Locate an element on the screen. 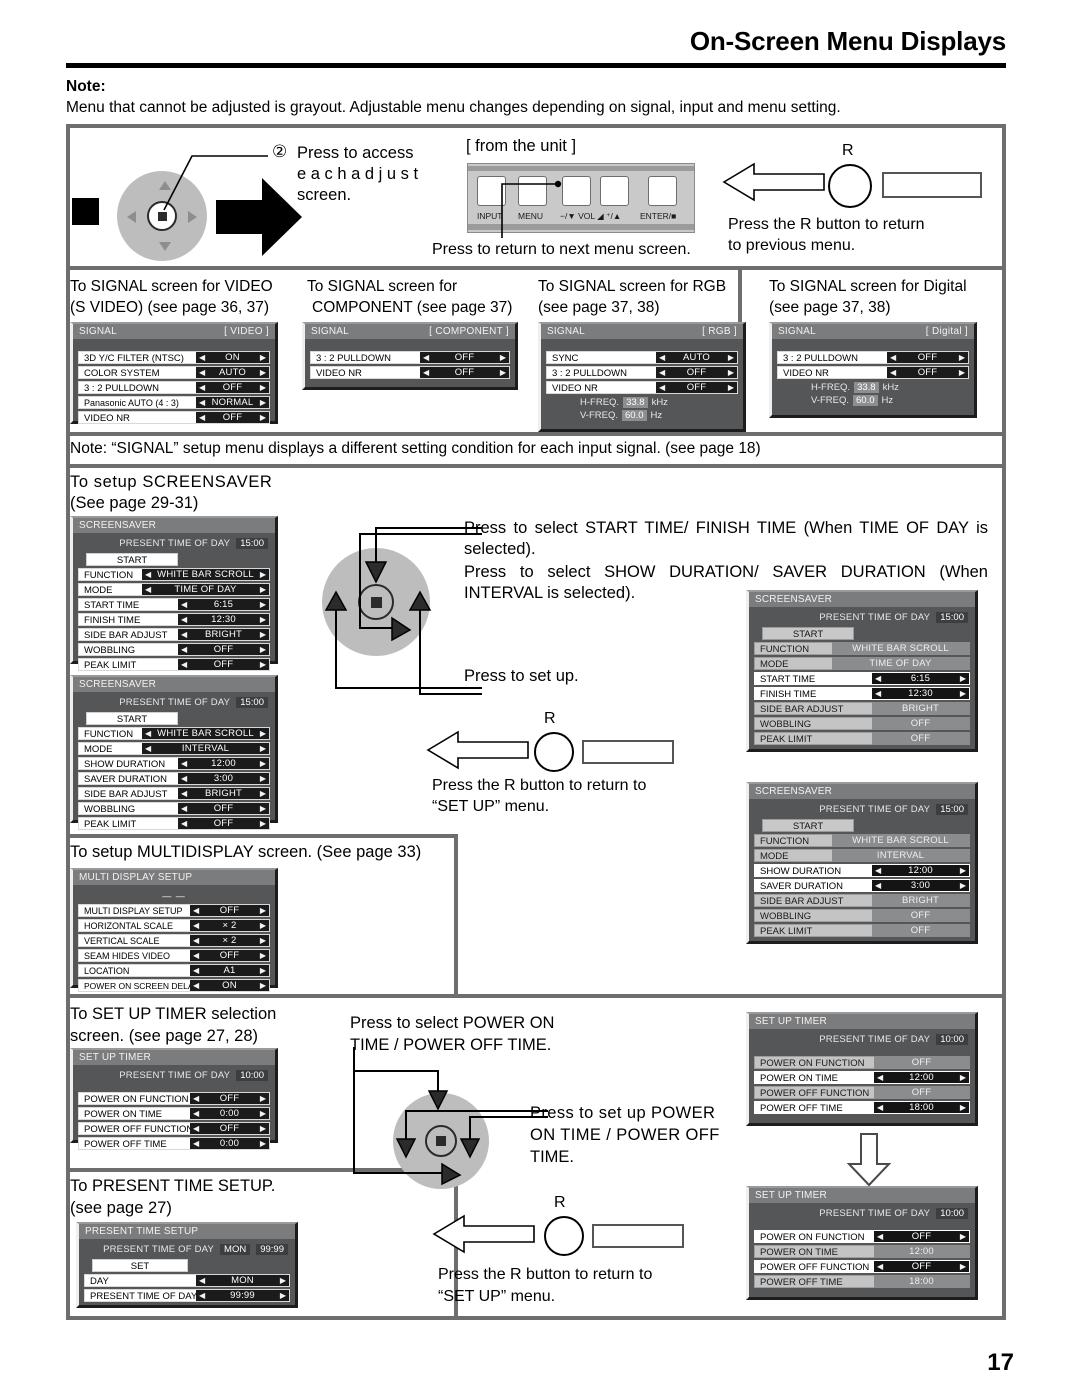 This screenshot has height=1397, width=1080. menu-row: HORIZONTAL SCALE ◀ × 2 ▶ is located at coordinates (174, 925).